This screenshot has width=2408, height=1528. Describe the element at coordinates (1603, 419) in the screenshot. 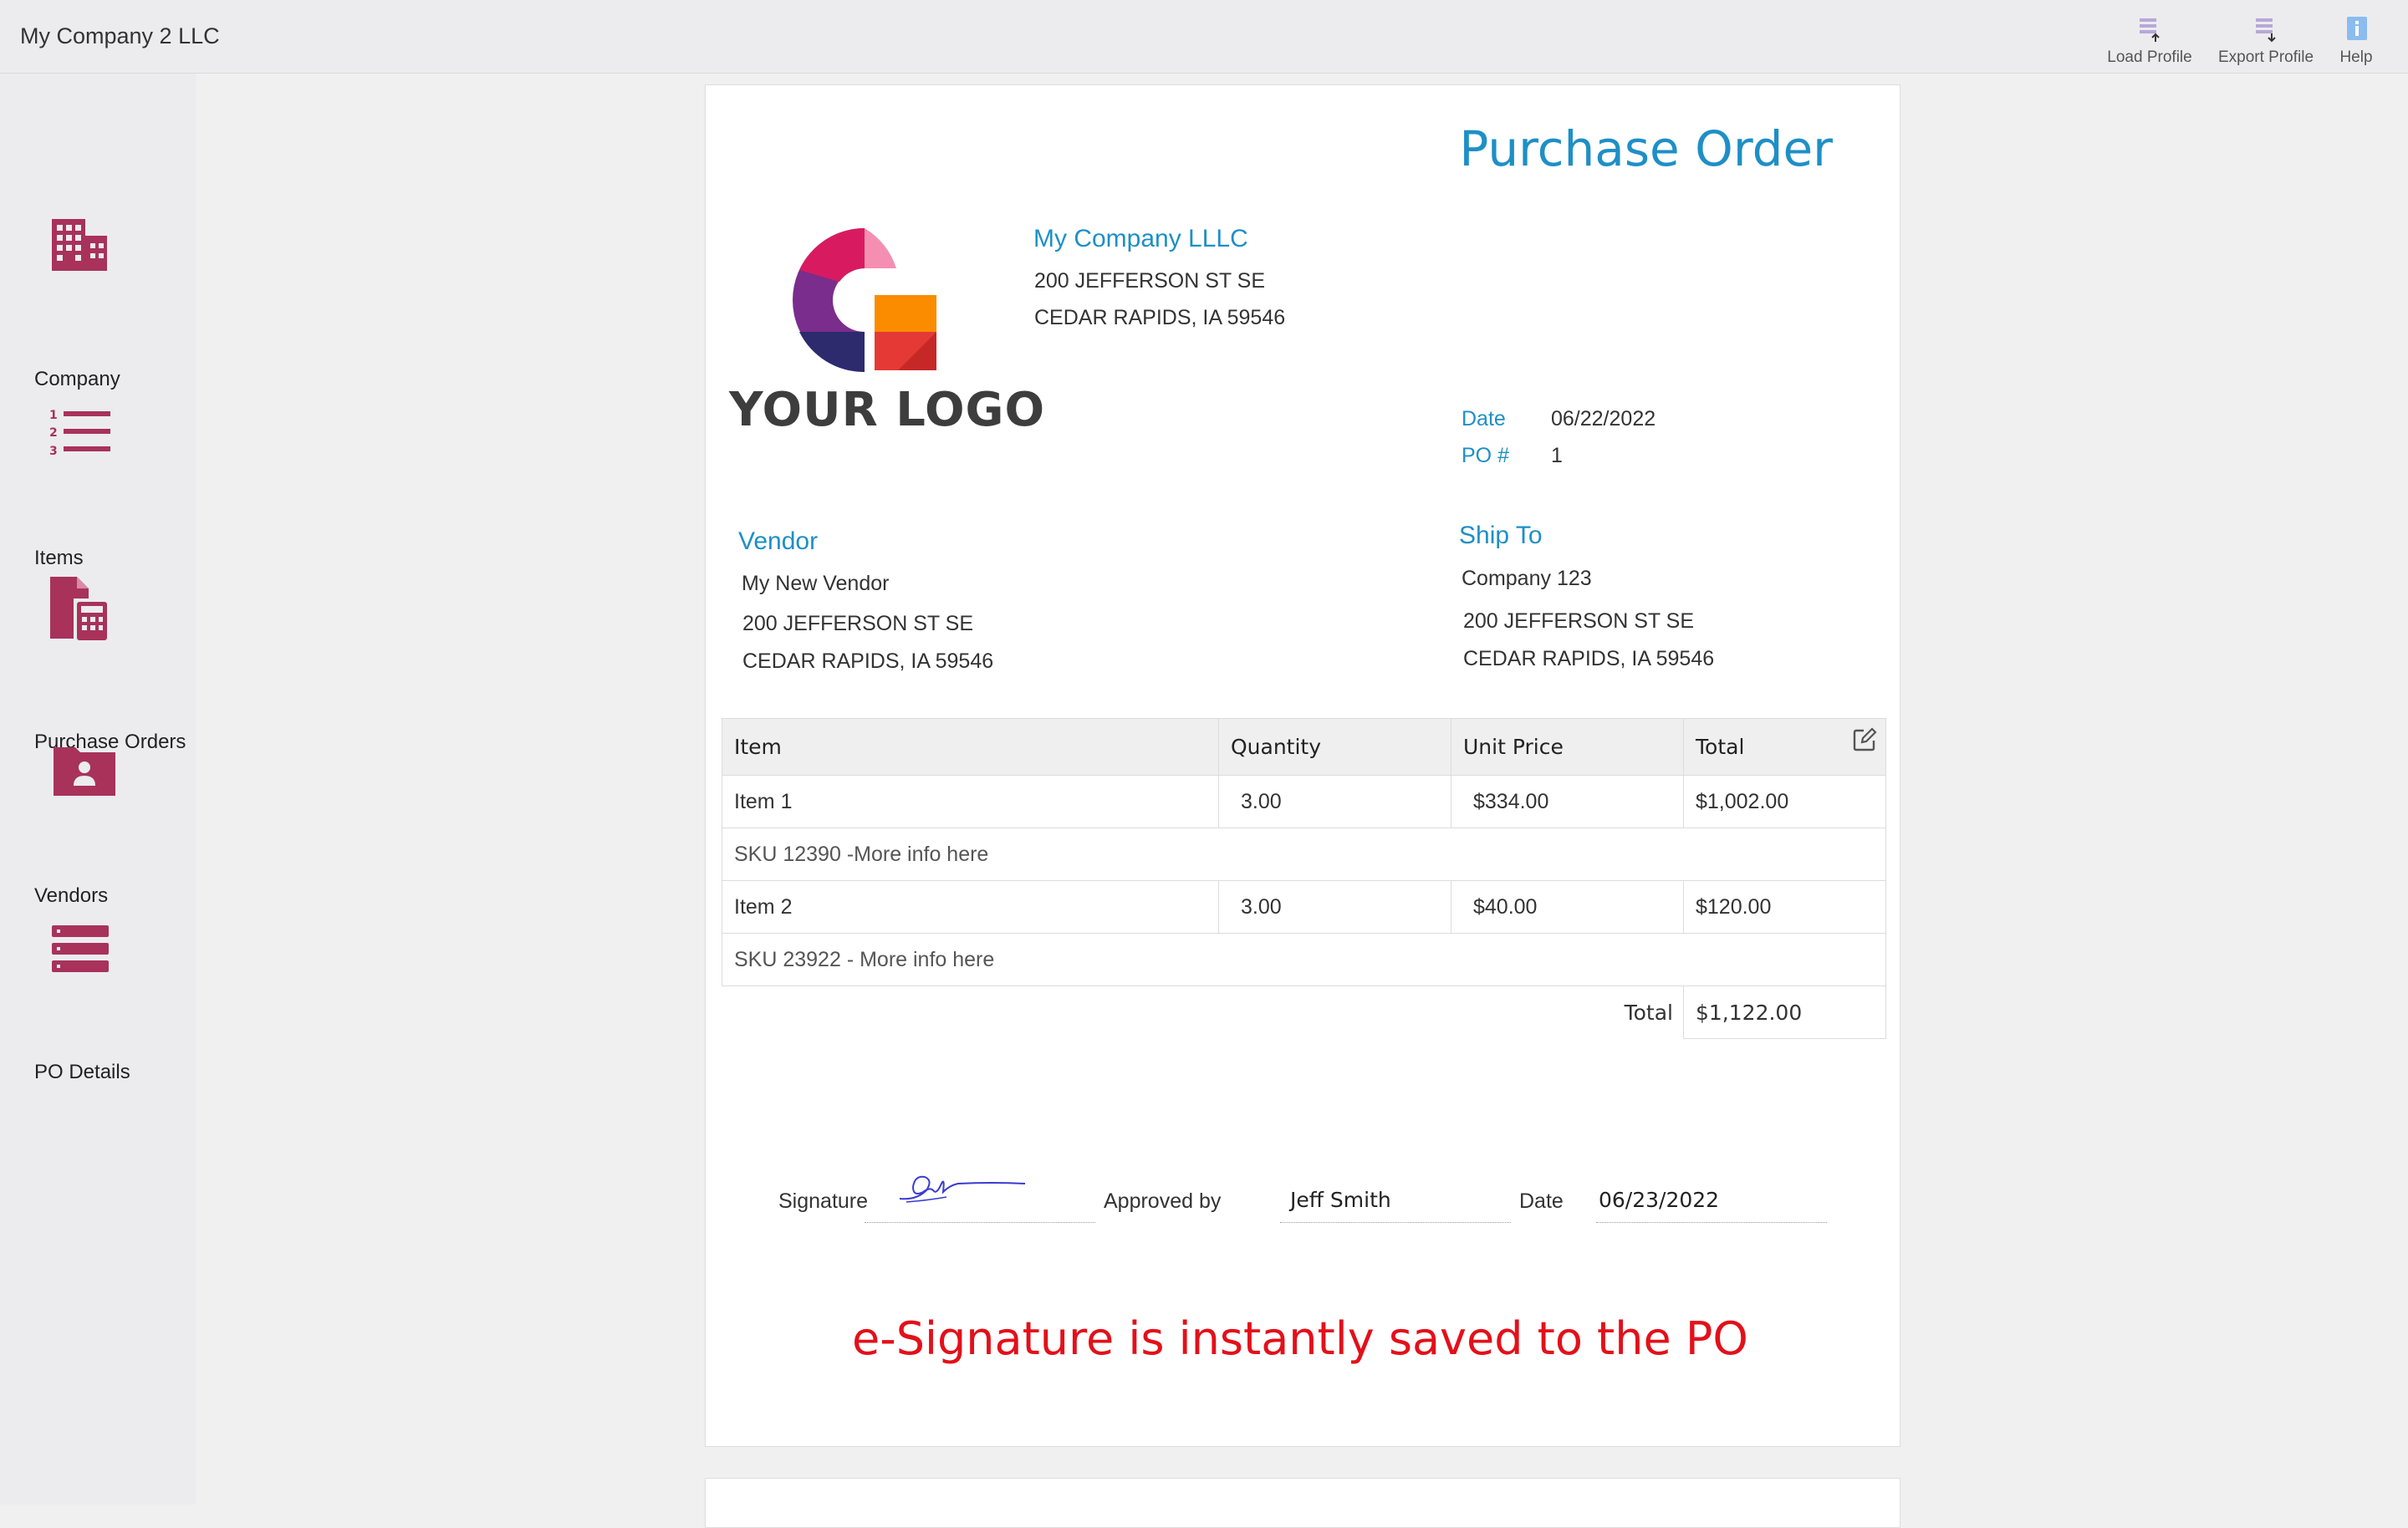

I see `date-value: 06/22/2022` at that location.